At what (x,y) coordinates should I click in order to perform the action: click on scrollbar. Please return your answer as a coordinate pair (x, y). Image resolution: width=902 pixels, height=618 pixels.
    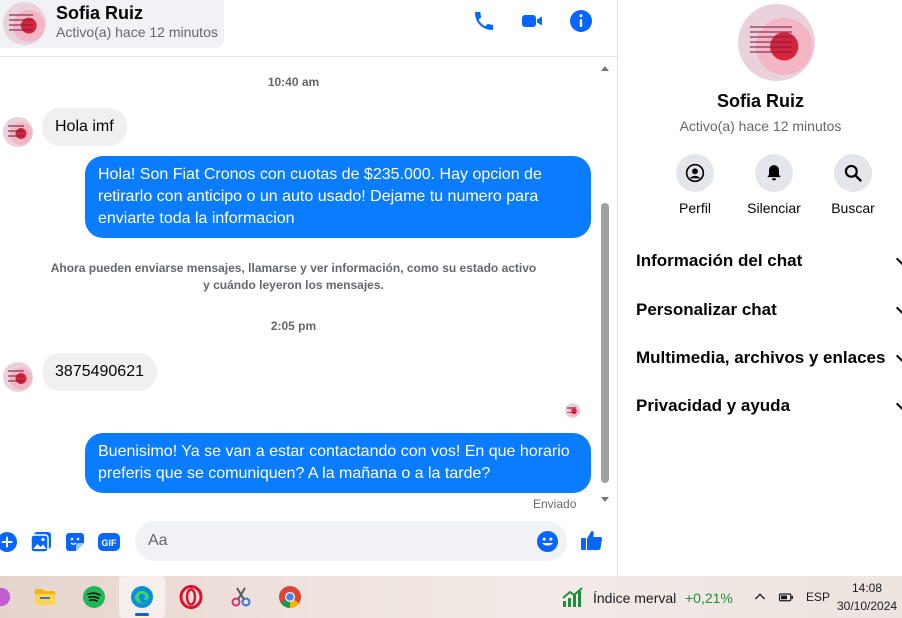
    Looking at the image, I should click on (605, 284).